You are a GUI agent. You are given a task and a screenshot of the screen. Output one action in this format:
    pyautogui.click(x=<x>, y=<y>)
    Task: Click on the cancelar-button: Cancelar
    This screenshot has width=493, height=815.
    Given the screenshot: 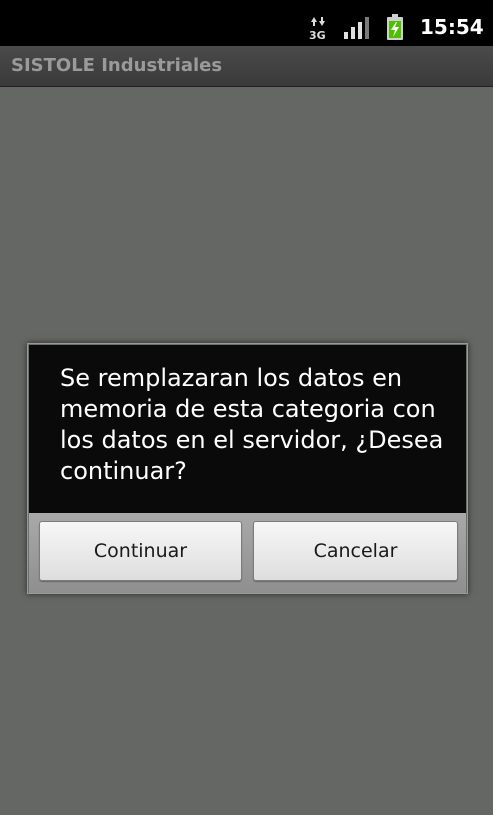 What is the action you would take?
    pyautogui.click(x=355, y=551)
    